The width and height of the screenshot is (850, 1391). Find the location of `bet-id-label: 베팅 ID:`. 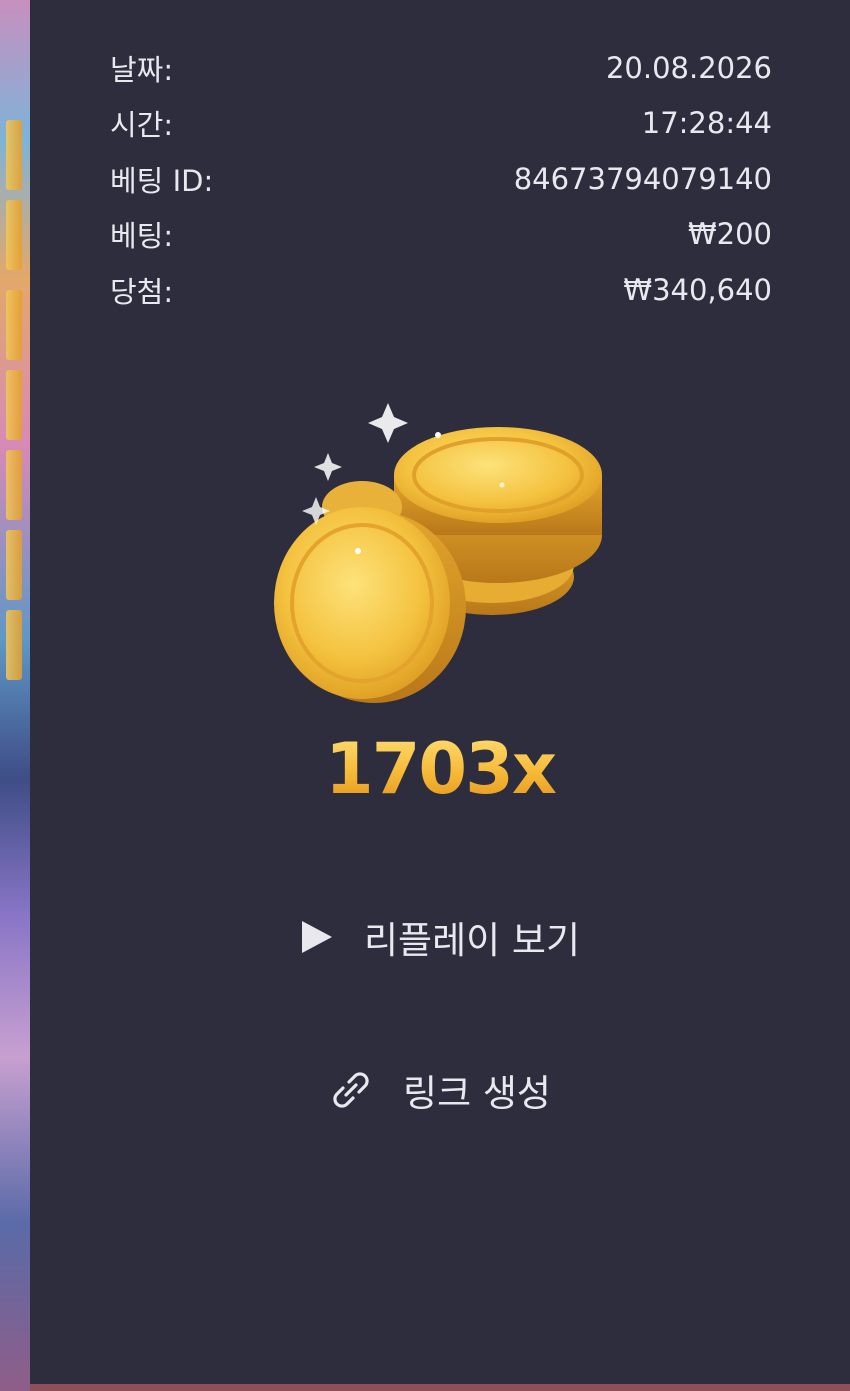

bet-id-label: 베팅 ID: is located at coordinates (162, 180).